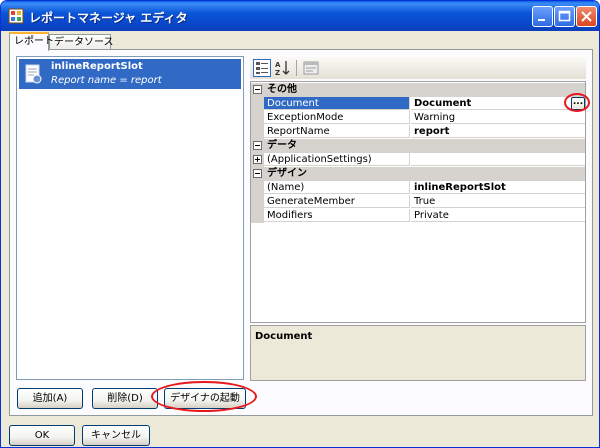  Describe the element at coordinates (498, 159) in the screenshot. I see `property-value` at that location.